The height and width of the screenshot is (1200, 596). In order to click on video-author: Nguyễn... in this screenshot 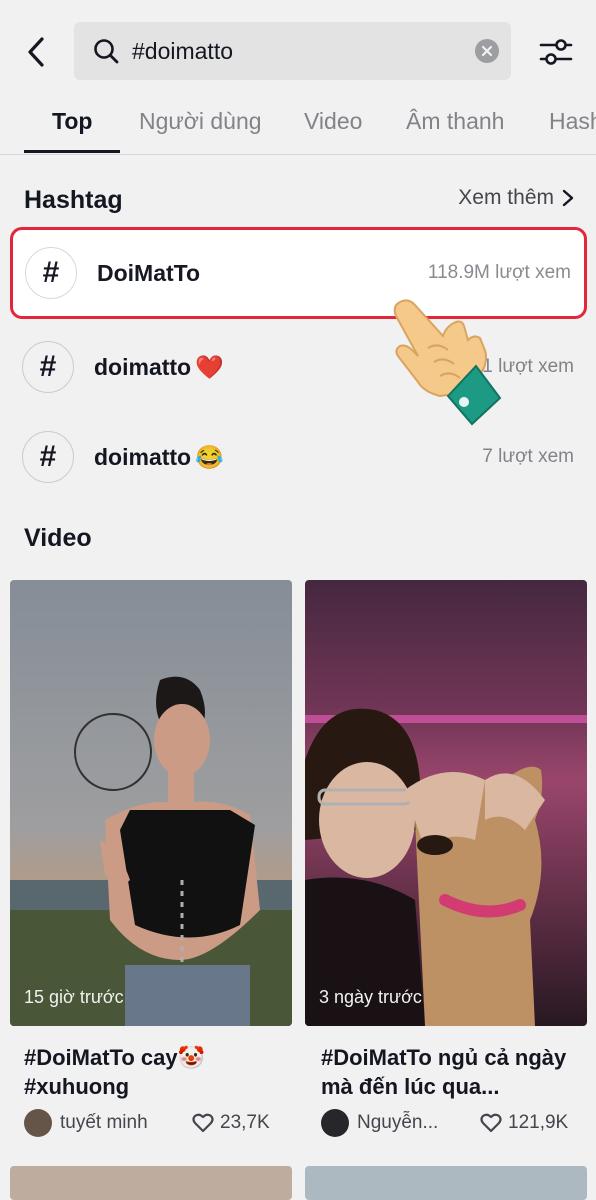, I will do `click(379, 1123)`.